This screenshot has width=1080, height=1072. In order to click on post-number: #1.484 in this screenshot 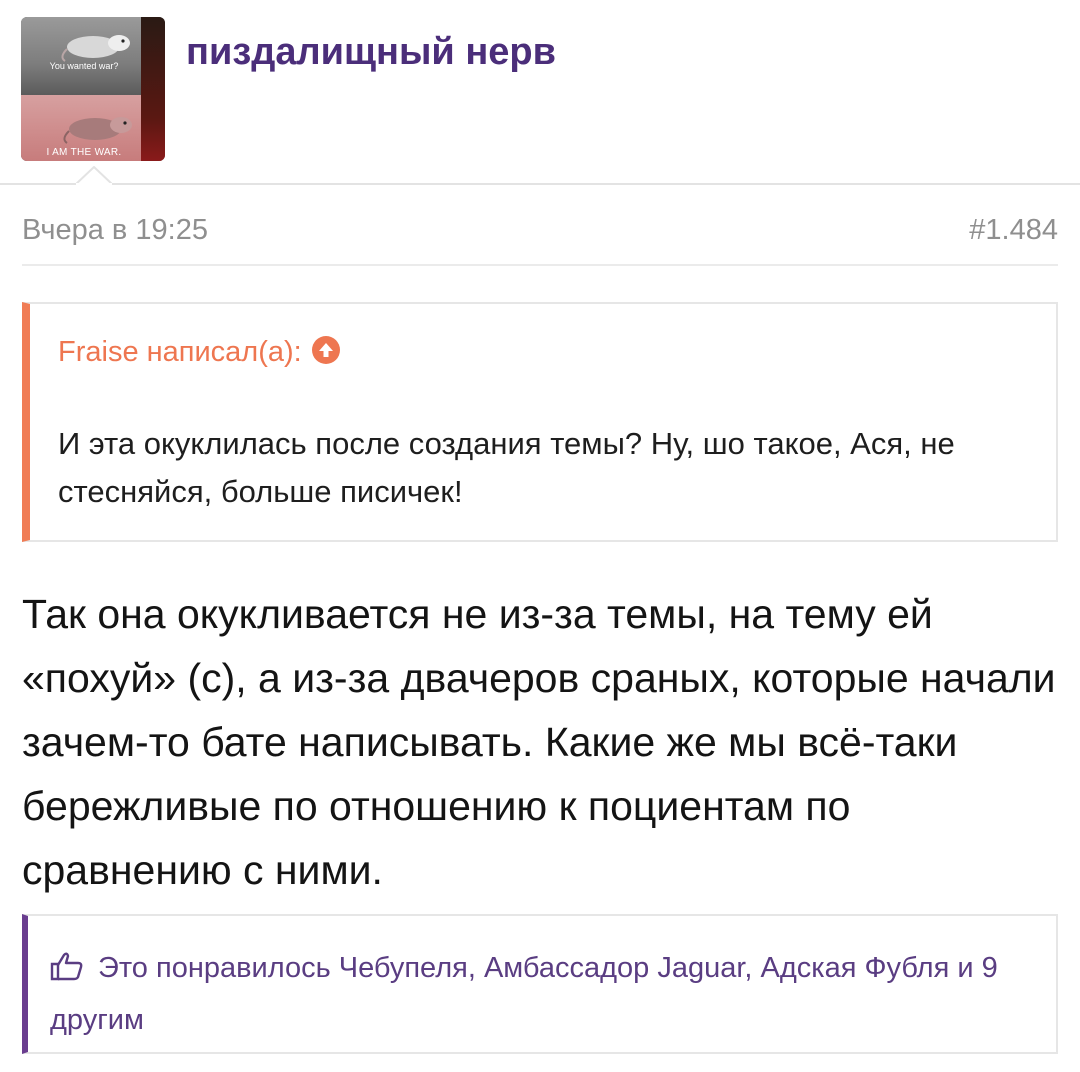, I will do `click(1013, 230)`.